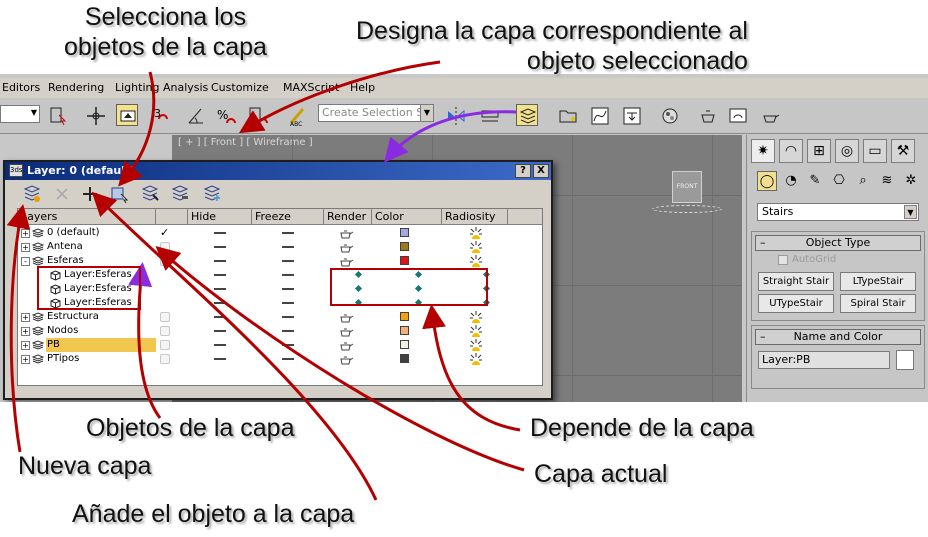  Describe the element at coordinates (527, 115) in the screenshot. I see `layer-manager-icon` at that location.